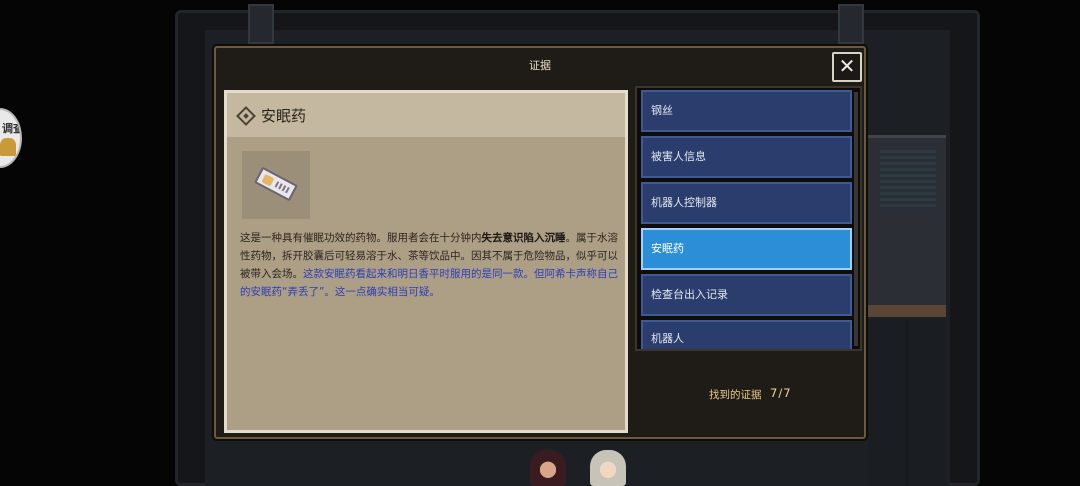 The width and height of the screenshot is (1080, 486). I want to click on scrollbar-thumb, so click(856, 219).